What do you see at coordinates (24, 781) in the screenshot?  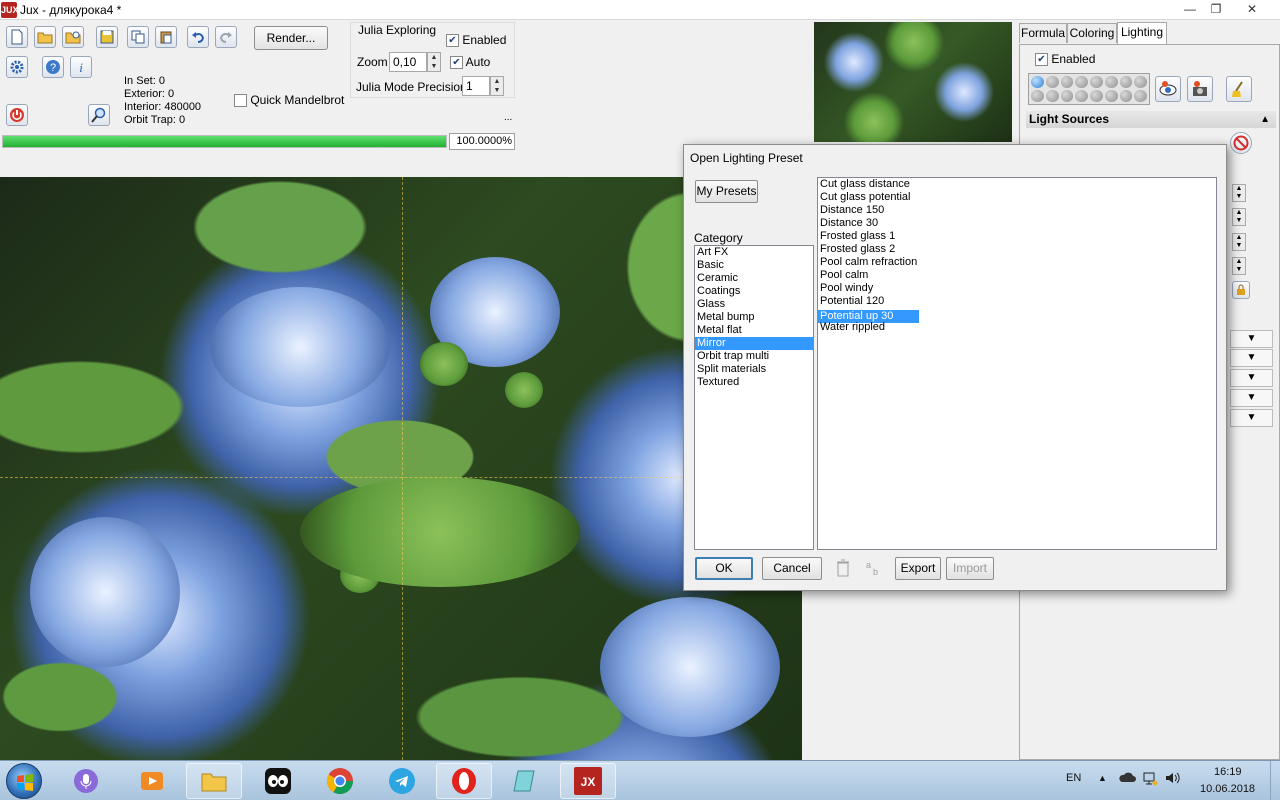 I see `start-button` at bounding box center [24, 781].